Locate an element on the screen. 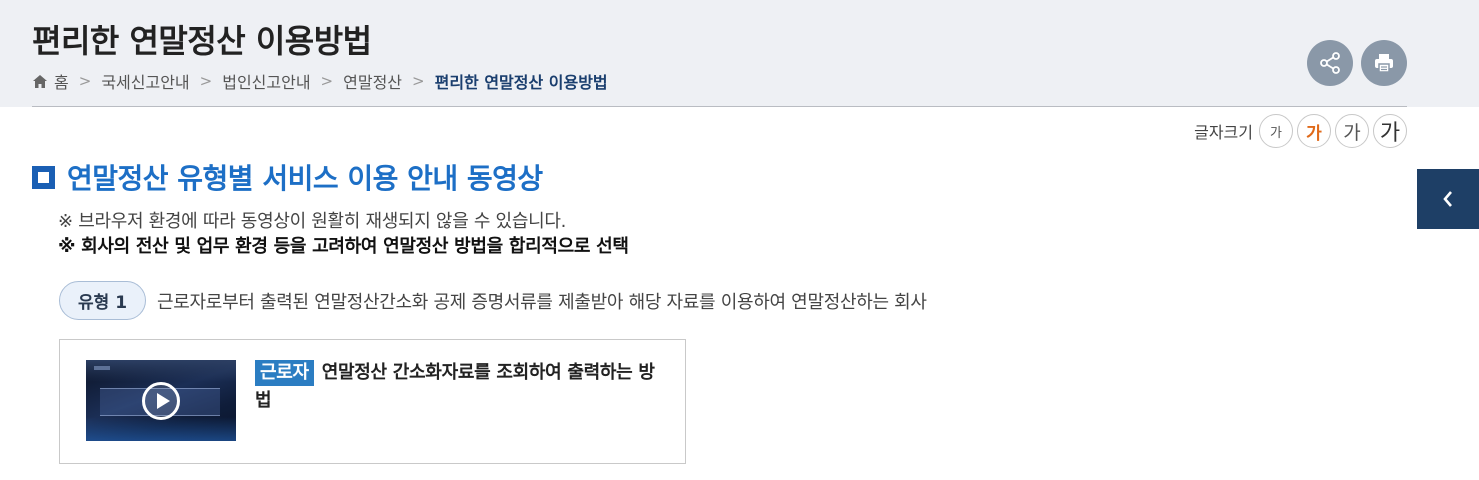 The height and width of the screenshot is (480, 1479). share-button is located at coordinates (1330, 63).